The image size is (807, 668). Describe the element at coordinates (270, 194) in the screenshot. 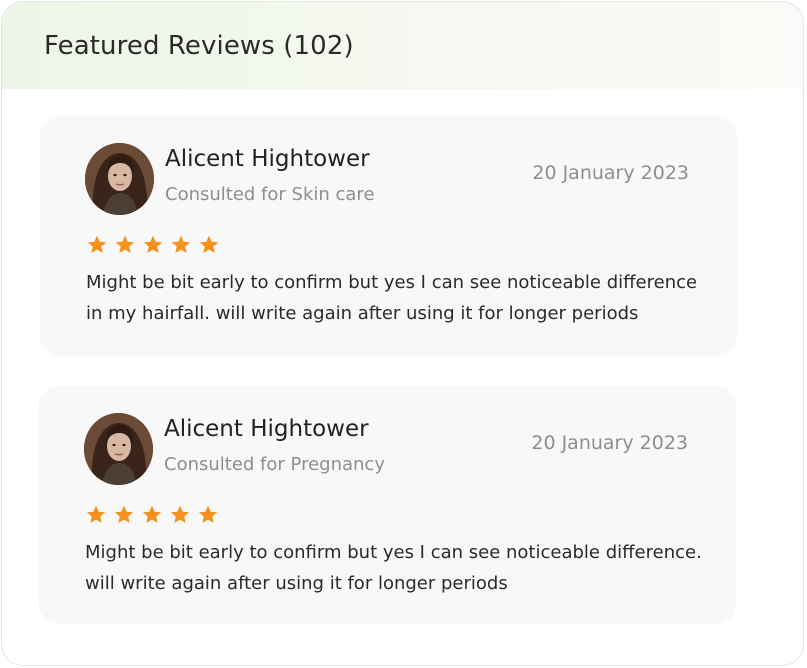

I see `consultation-type: Consulted for Skin care` at that location.